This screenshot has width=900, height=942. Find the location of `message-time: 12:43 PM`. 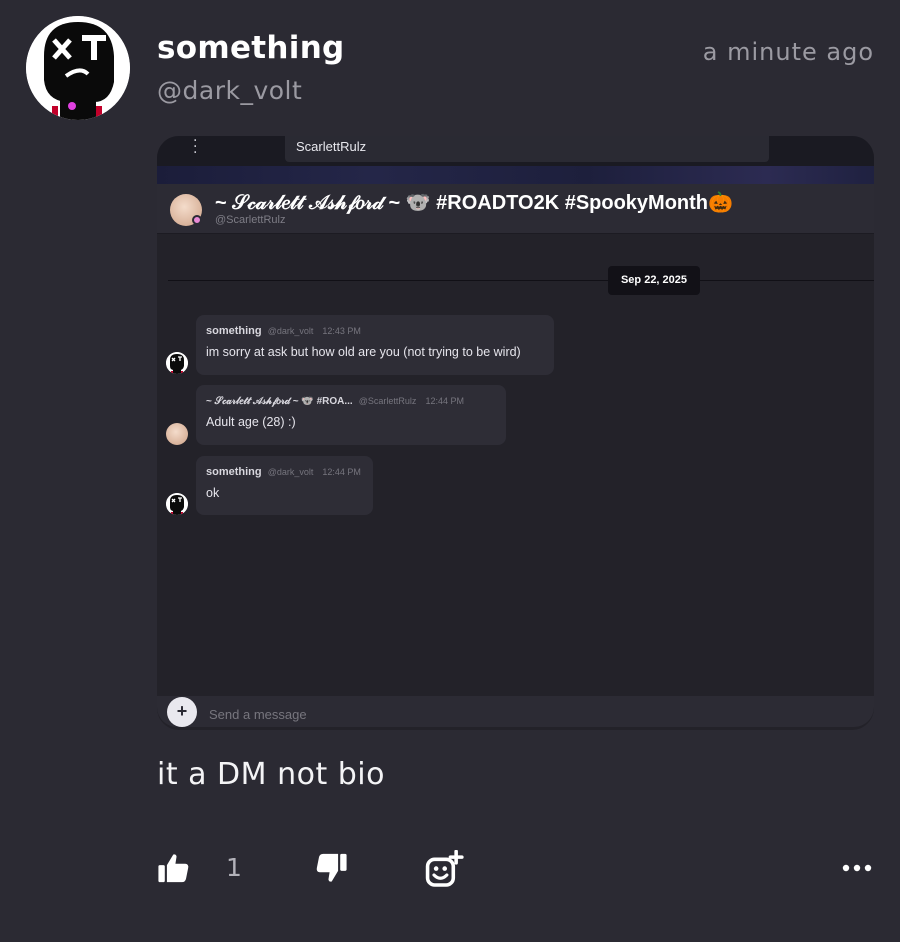

message-time: 12:43 PM is located at coordinates (341, 331).